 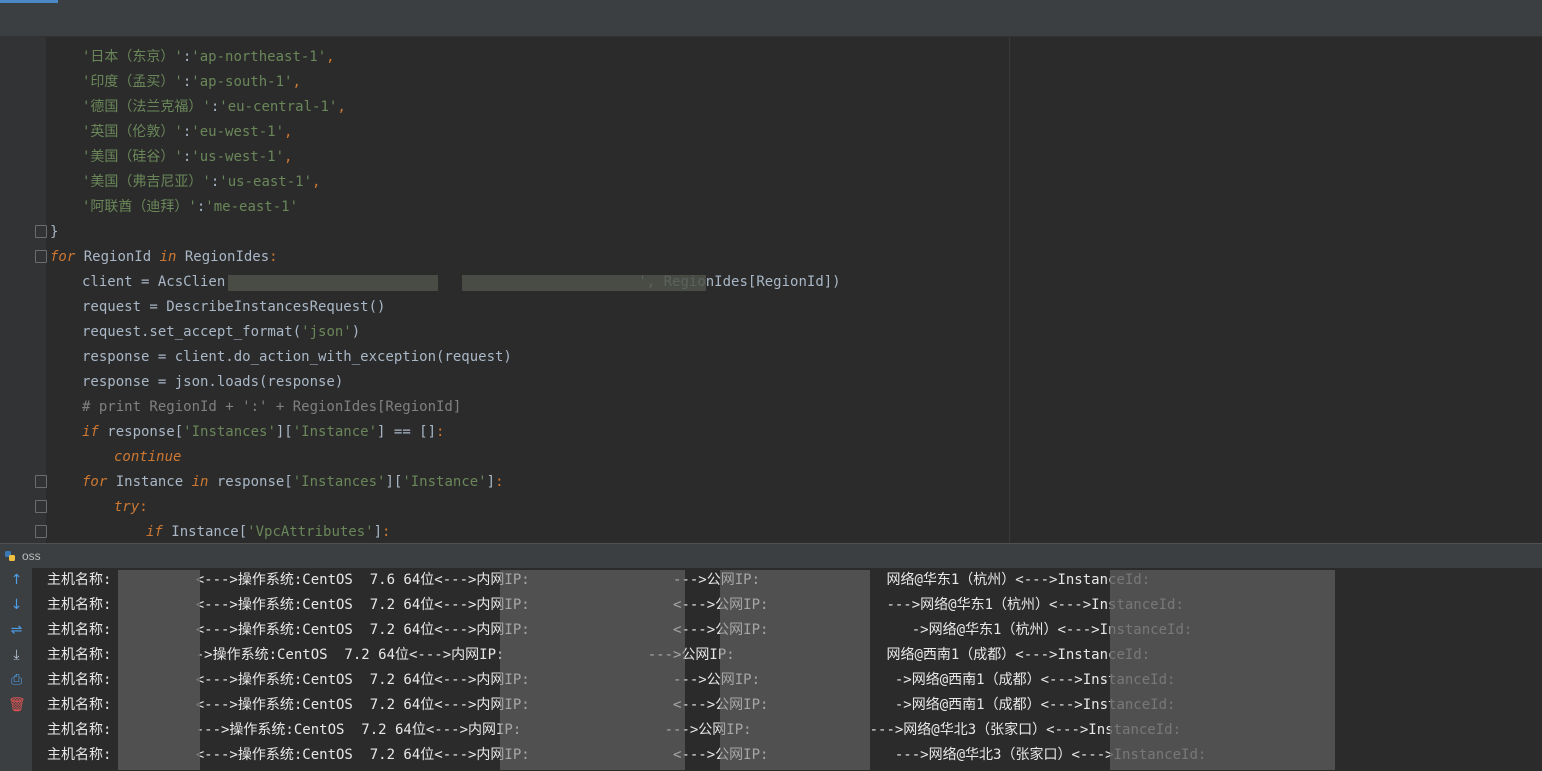 I want to click on code-token: '英国（伦敦）', so click(x=132, y=132).